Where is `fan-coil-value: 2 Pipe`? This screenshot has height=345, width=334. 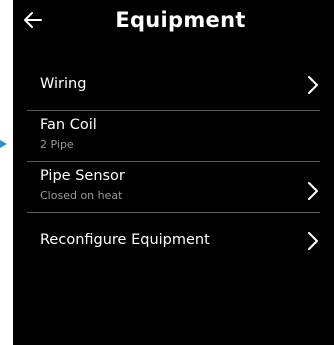
fan-coil-value: 2 Pipe is located at coordinates (57, 144).